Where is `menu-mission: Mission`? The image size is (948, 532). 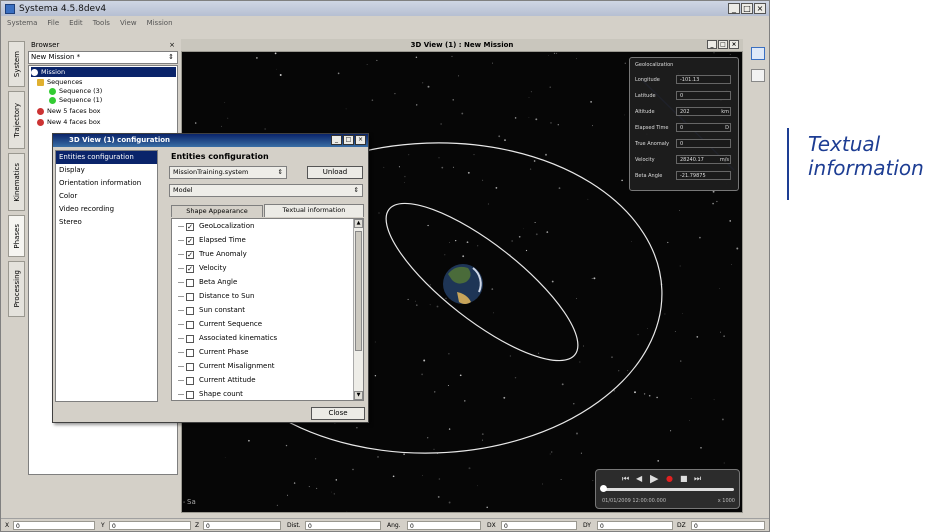
menu-mission: Mission is located at coordinates (160, 23).